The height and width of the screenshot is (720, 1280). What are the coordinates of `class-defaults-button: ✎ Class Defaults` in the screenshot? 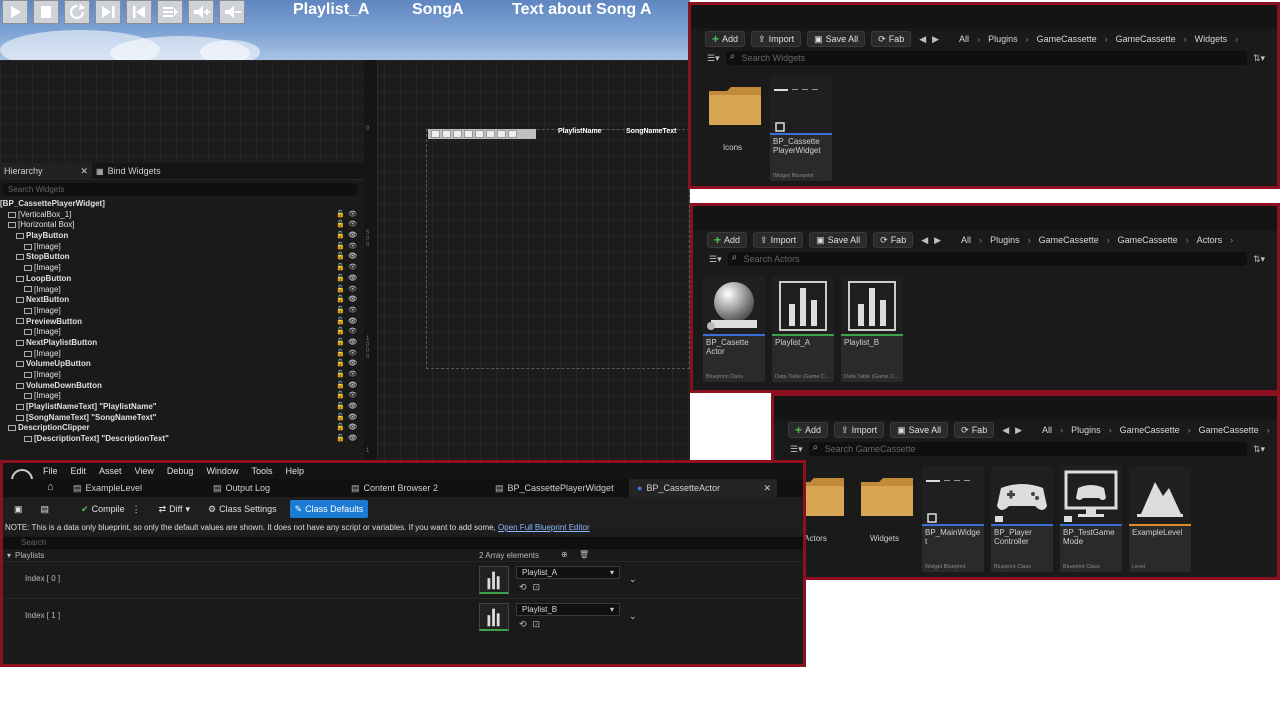 It's located at (329, 509).